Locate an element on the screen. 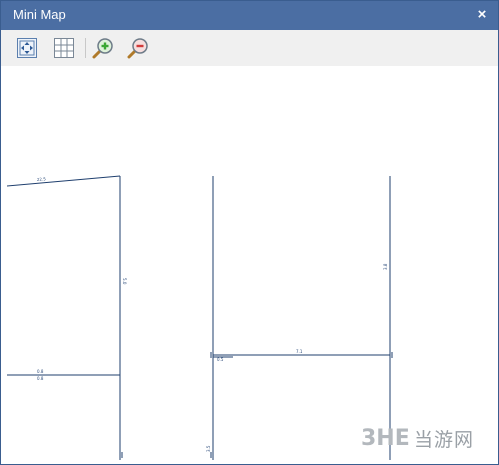 This screenshot has width=499, height=465. zoom-in-button is located at coordinates (103, 48).